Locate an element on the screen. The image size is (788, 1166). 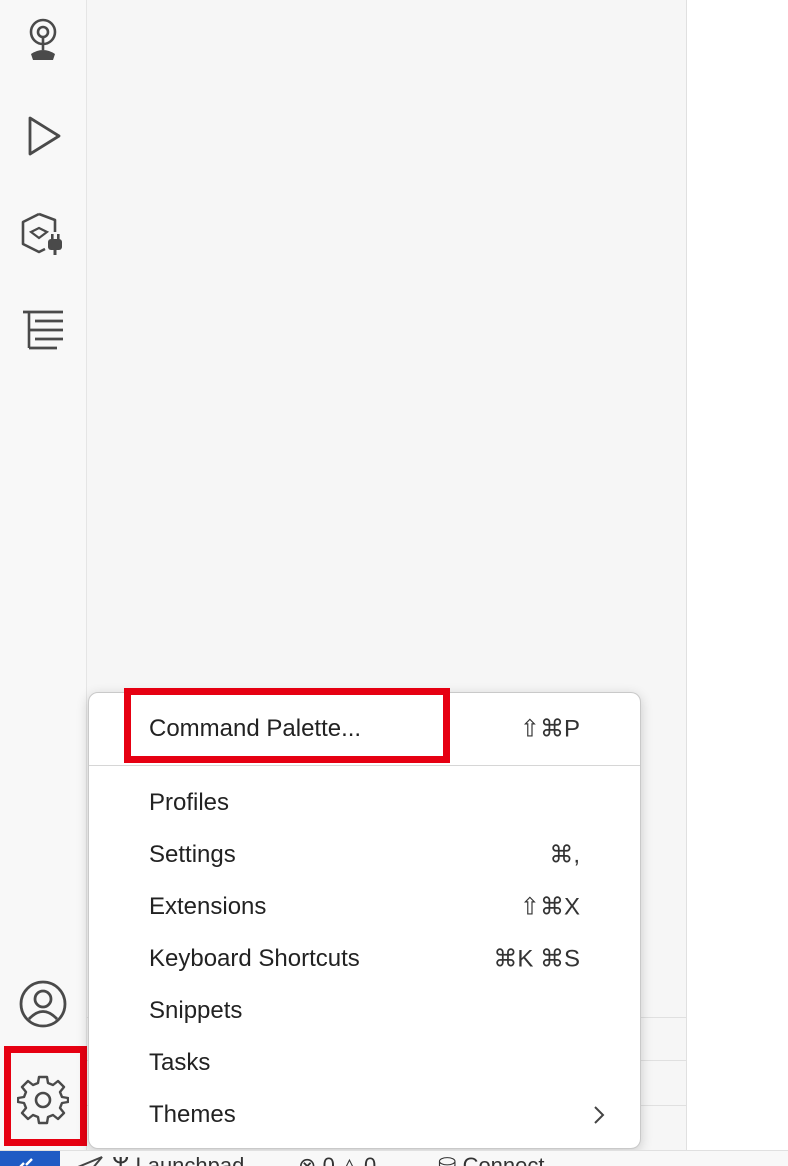
chevron-right-icon is located at coordinates (599, 1115).